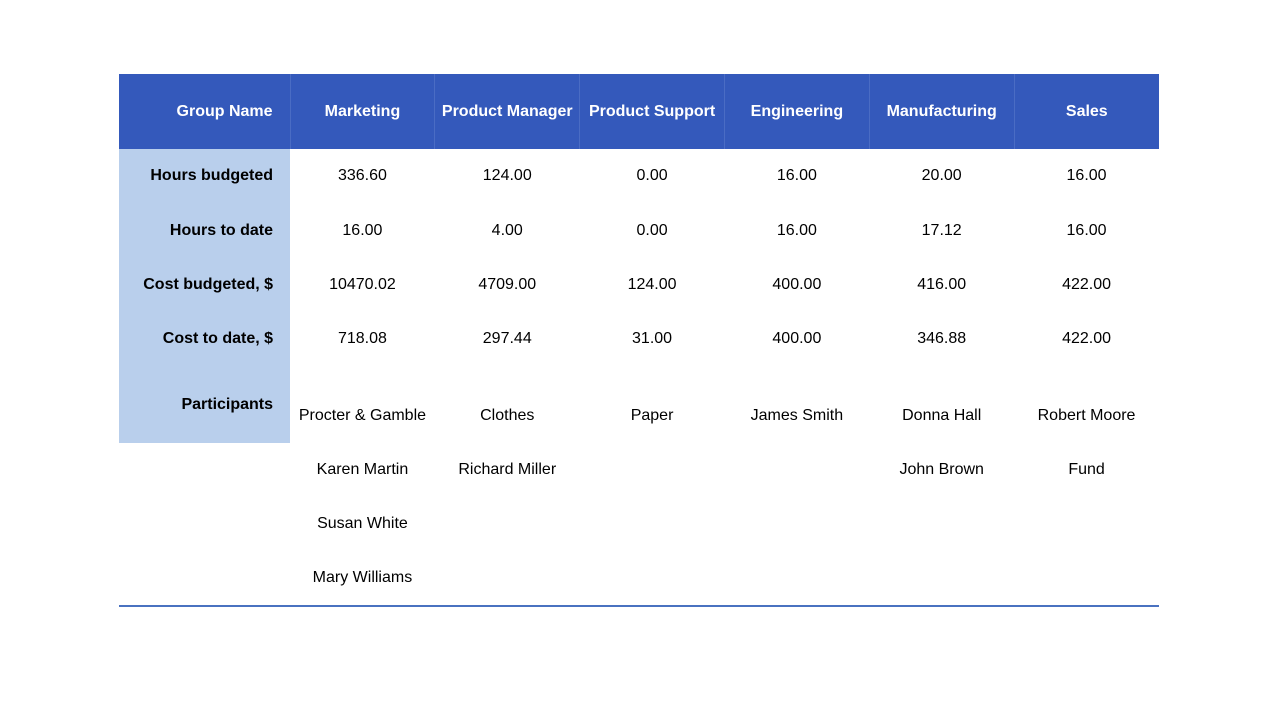 The height and width of the screenshot is (708, 1280). I want to click on header-product-support: Product Support, so click(652, 111).